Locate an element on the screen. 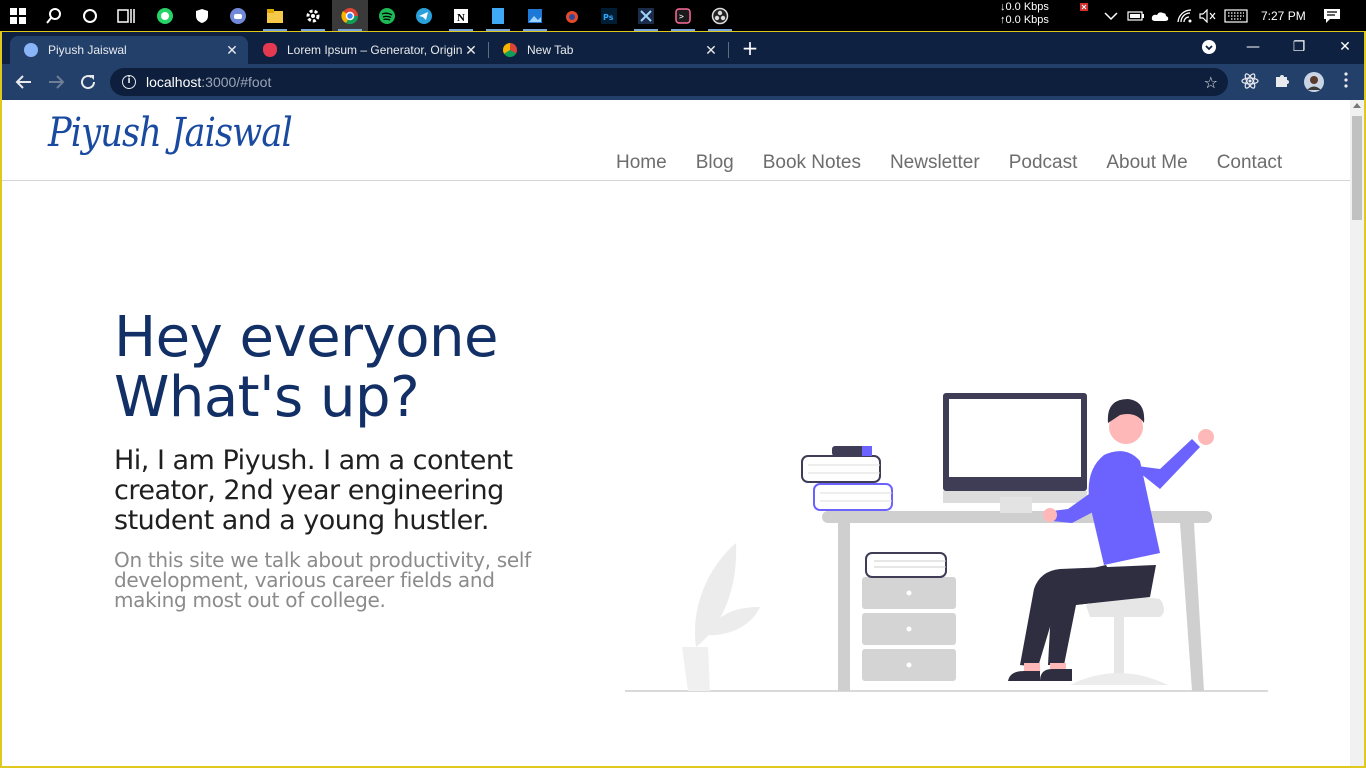 The width and height of the screenshot is (1366, 768). notepad-icon is located at coordinates (498, 15).